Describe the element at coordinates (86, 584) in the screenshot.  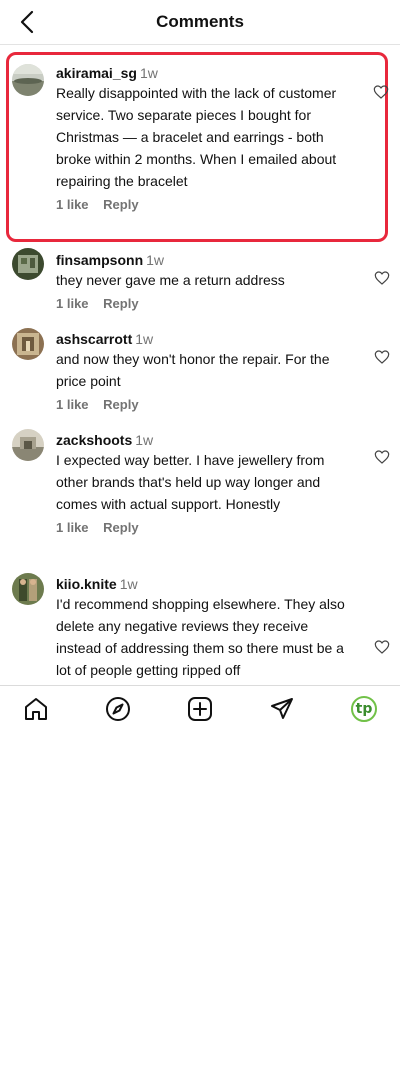
I see `comment-username: kiio.knite` at that location.